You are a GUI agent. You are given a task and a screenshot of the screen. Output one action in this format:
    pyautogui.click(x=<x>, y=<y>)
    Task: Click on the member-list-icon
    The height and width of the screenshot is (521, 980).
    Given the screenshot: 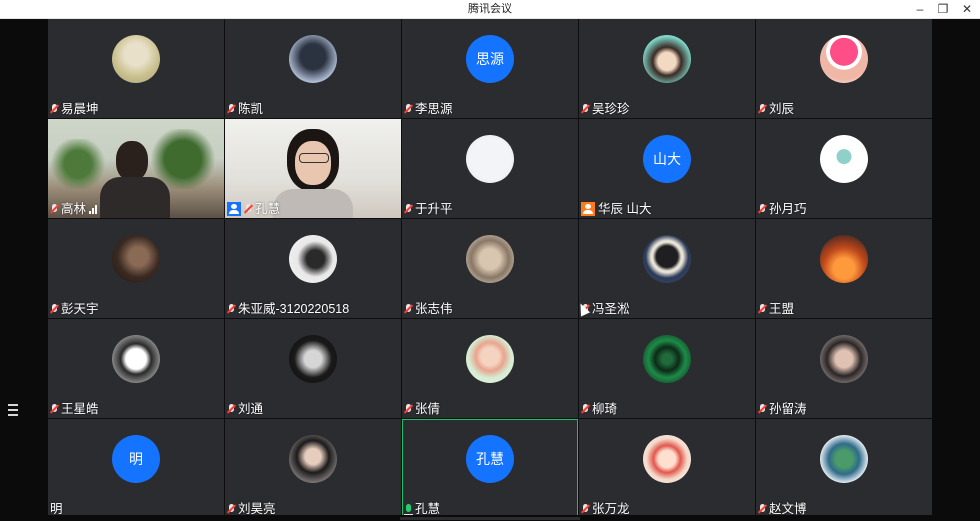 What is the action you would take?
    pyautogui.click(x=13, y=410)
    